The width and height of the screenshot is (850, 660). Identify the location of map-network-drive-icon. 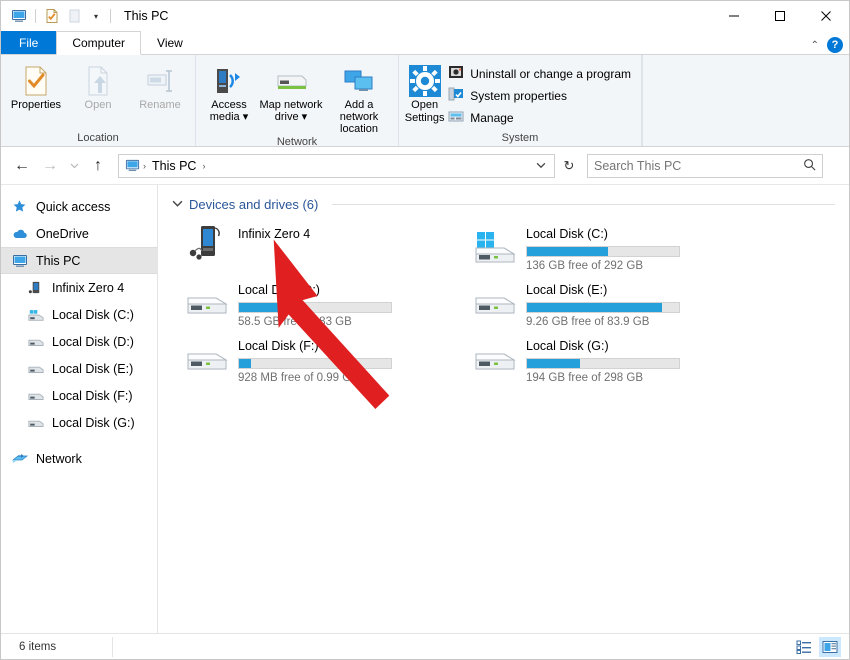
(291, 81).